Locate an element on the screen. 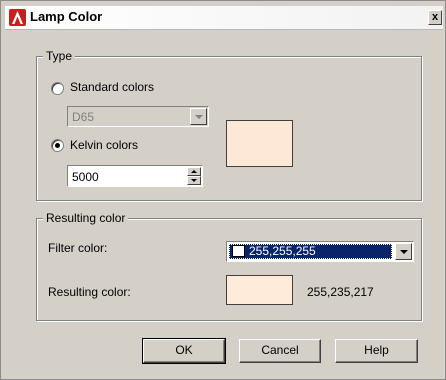 The width and height of the screenshot is (446, 380). close-icon: x is located at coordinates (435, 17).